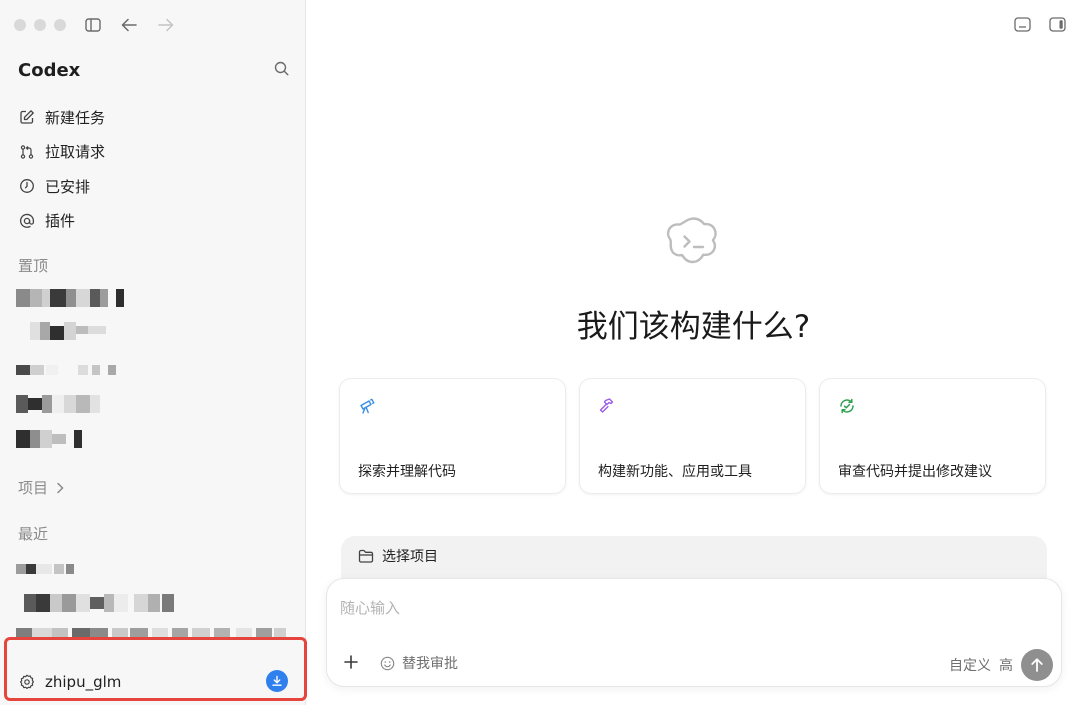 The width and height of the screenshot is (1080, 705). I want to click on app-name: Codex, so click(49, 70).